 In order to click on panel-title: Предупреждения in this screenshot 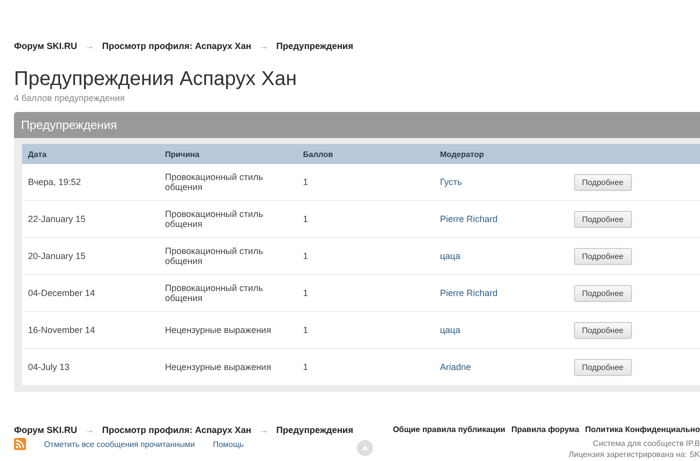, I will do `click(357, 125)`.